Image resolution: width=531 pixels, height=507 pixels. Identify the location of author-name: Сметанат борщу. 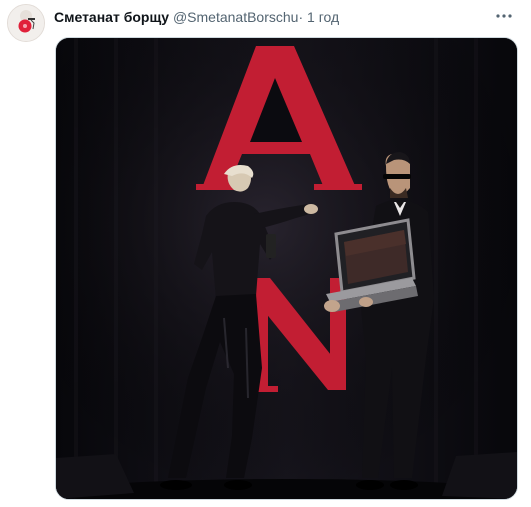
(111, 17).